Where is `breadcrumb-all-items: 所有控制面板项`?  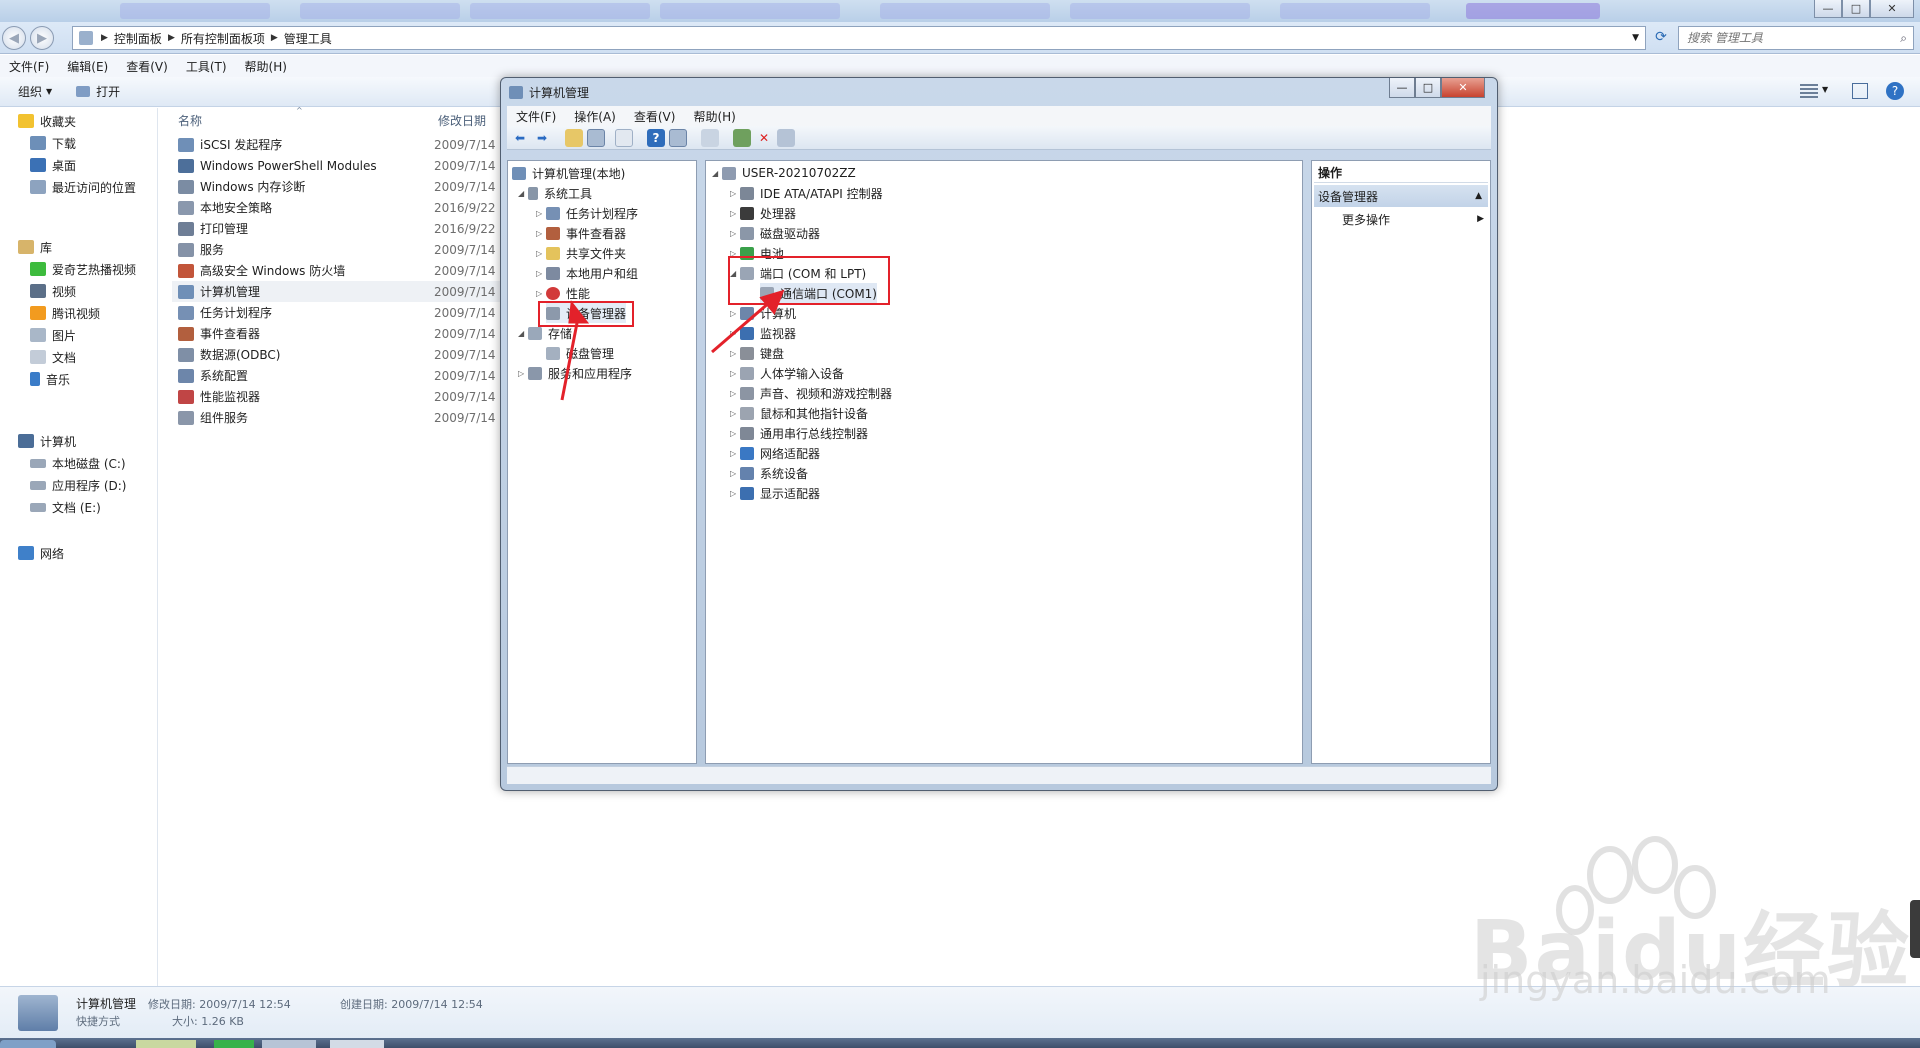
breadcrumb-all-items: 所有控制面板项 is located at coordinates (223, 38).